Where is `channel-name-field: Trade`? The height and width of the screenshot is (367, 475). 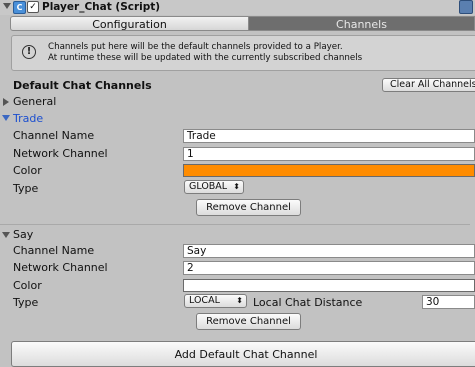
channel-name-field: Trade is located at coordinates (329, 136).